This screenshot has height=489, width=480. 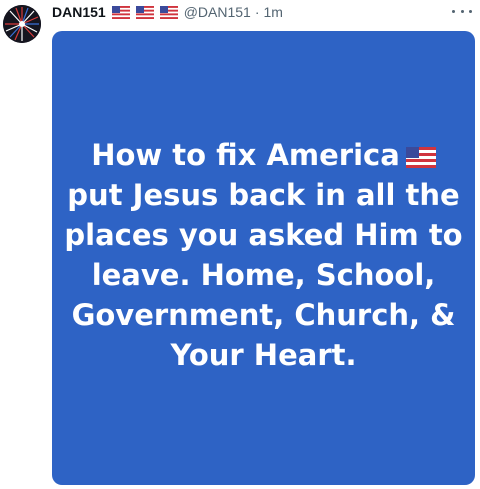 I want to click on image-text-line: Government, Church, &, so click(x=263, y=315).